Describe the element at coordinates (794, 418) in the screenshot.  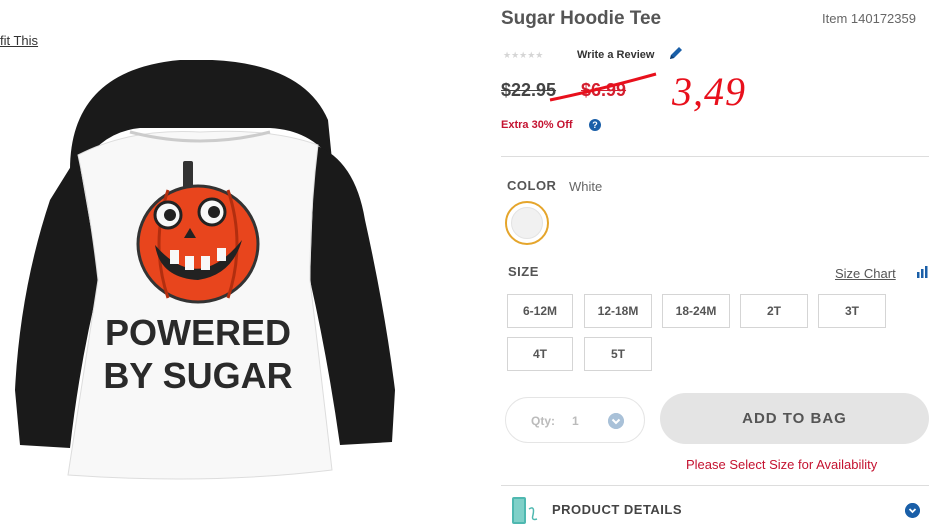
I see `add-to-bag-button: ADD TO BAG` at that location.